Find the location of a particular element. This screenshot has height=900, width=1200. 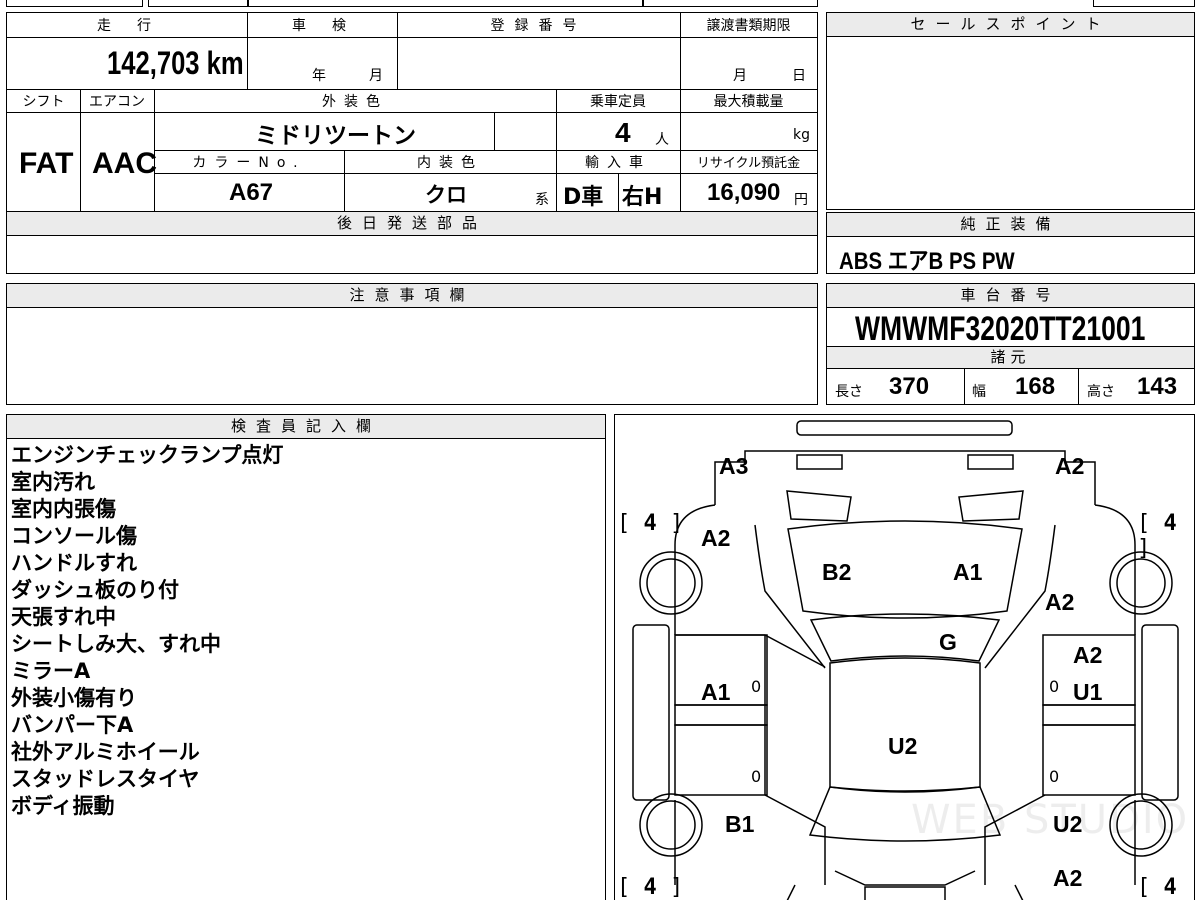

registration-label: 登録番号 is located at coordinates (538, 26).